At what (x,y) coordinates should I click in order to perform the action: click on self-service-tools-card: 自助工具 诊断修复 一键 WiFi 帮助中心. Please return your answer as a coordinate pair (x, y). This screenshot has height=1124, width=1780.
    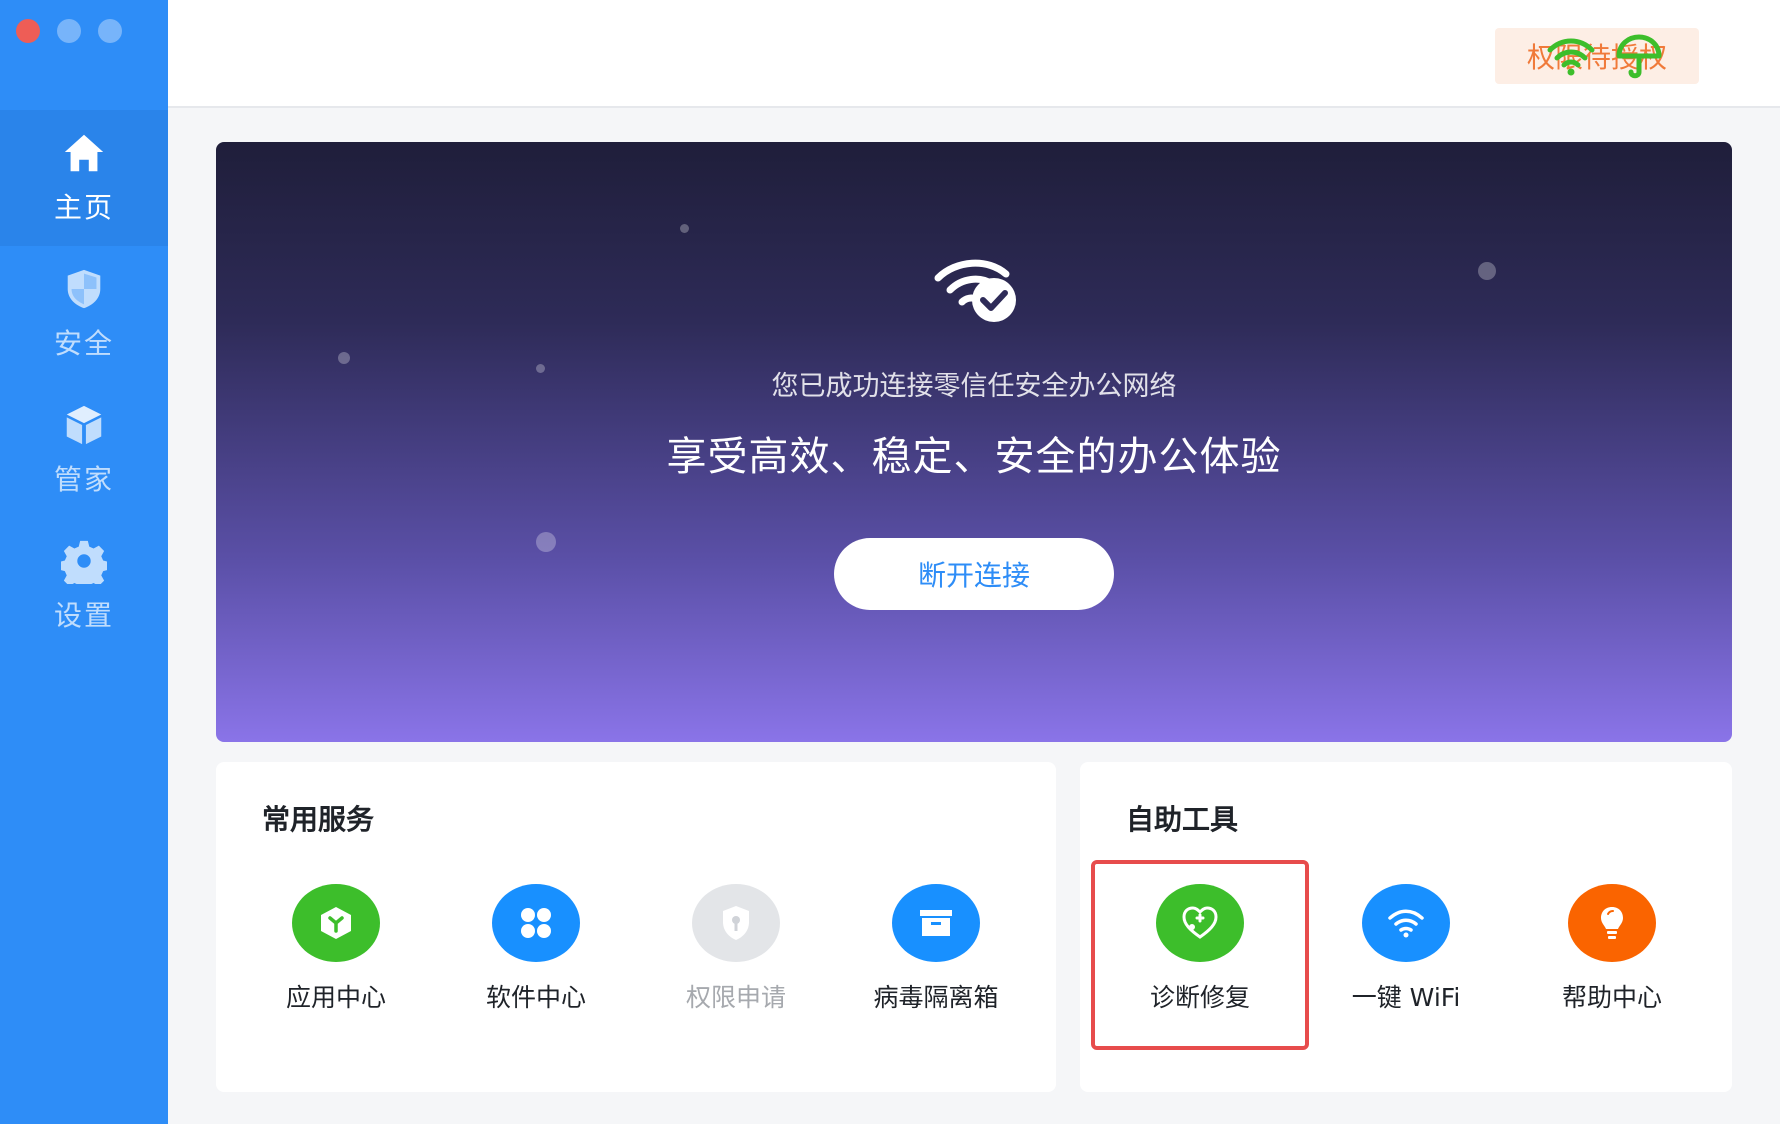
    Looking at the image, I should click on (1406, 927).